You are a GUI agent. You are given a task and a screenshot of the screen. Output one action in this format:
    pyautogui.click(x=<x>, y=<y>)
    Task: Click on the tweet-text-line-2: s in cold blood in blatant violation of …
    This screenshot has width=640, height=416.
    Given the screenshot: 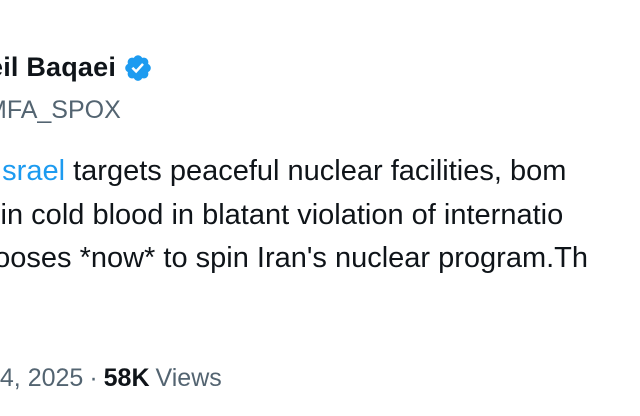 What is the action you would take?
    pyautogui.click(x=282, y=214)
    